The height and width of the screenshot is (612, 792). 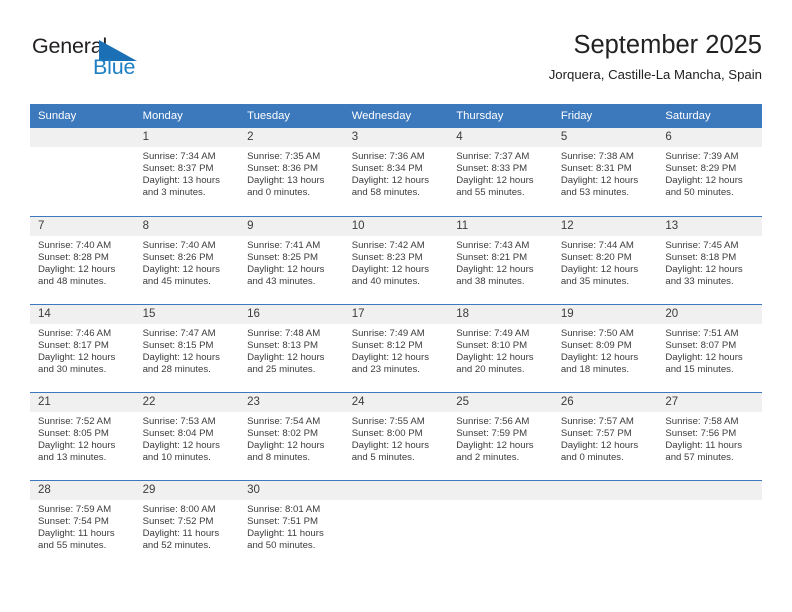 I want to click on day-number: 29, so click(x=187, y=490).